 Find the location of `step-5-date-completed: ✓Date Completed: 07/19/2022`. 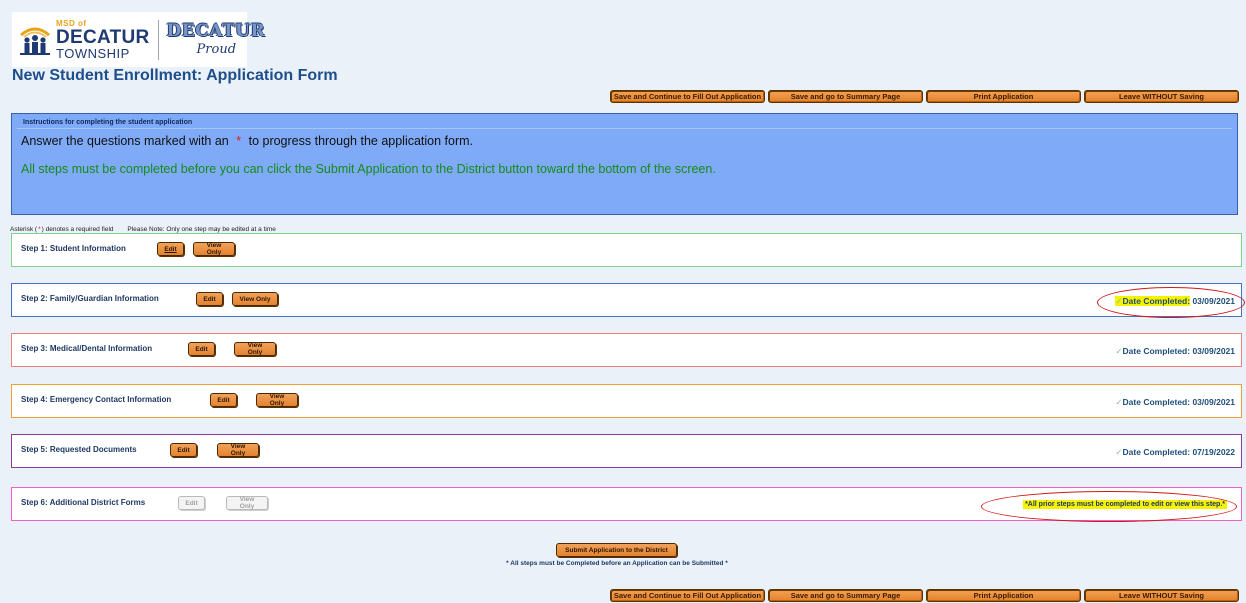

step-5-date-completed: ✓Date Completed: 07/19/2022 is located at coordinates (1175, 452).